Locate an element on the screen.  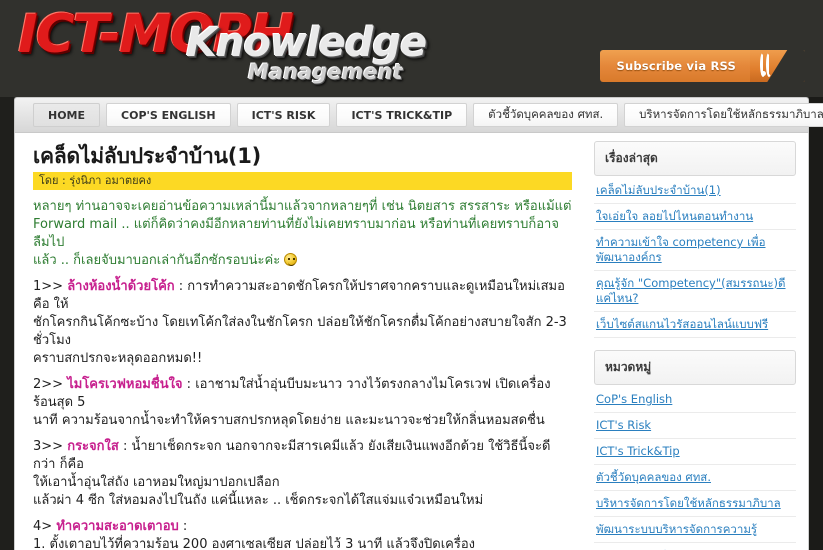
nav-item-icts-trick-tip: ICT'S TRICK&TIP is located at coordinates (402, 115).